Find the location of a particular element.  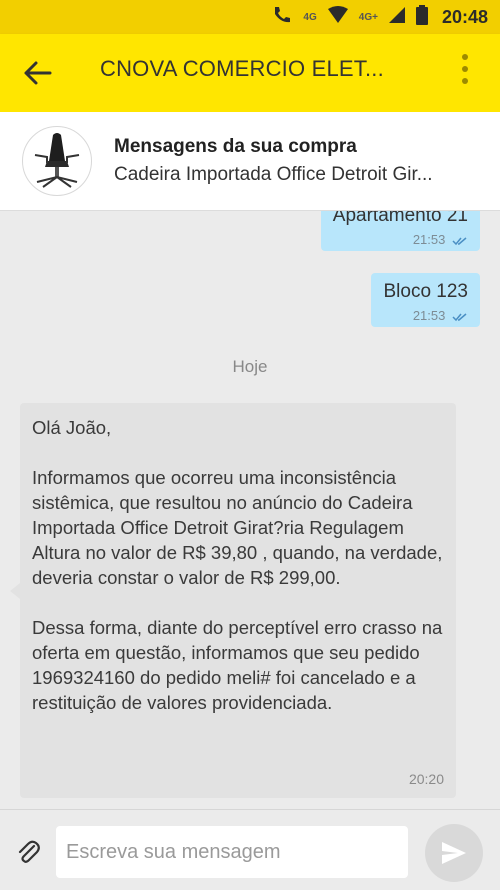

message-composer is located at coordinates (250, 849).